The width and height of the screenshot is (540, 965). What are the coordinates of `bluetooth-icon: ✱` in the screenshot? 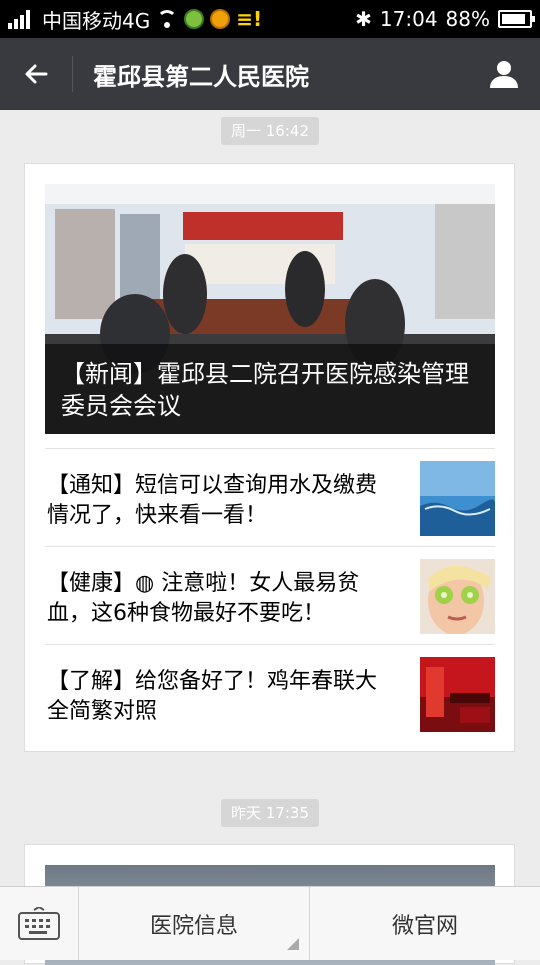 It's located at (363, 19).